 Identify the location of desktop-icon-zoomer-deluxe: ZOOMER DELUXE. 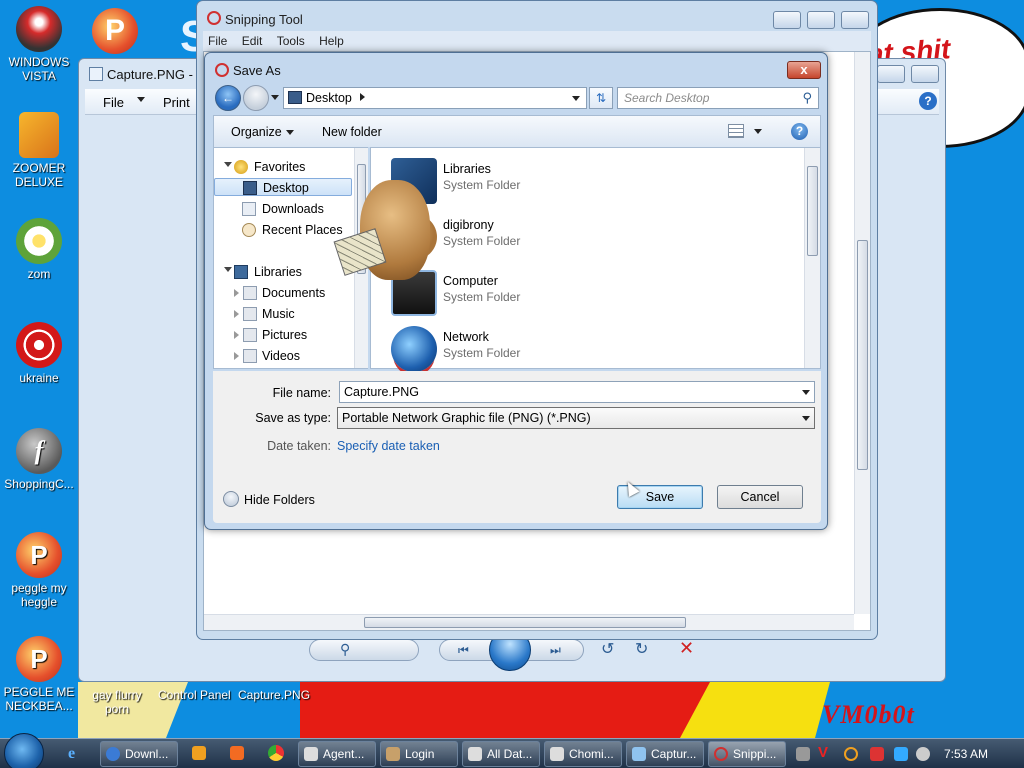
(39, 150).